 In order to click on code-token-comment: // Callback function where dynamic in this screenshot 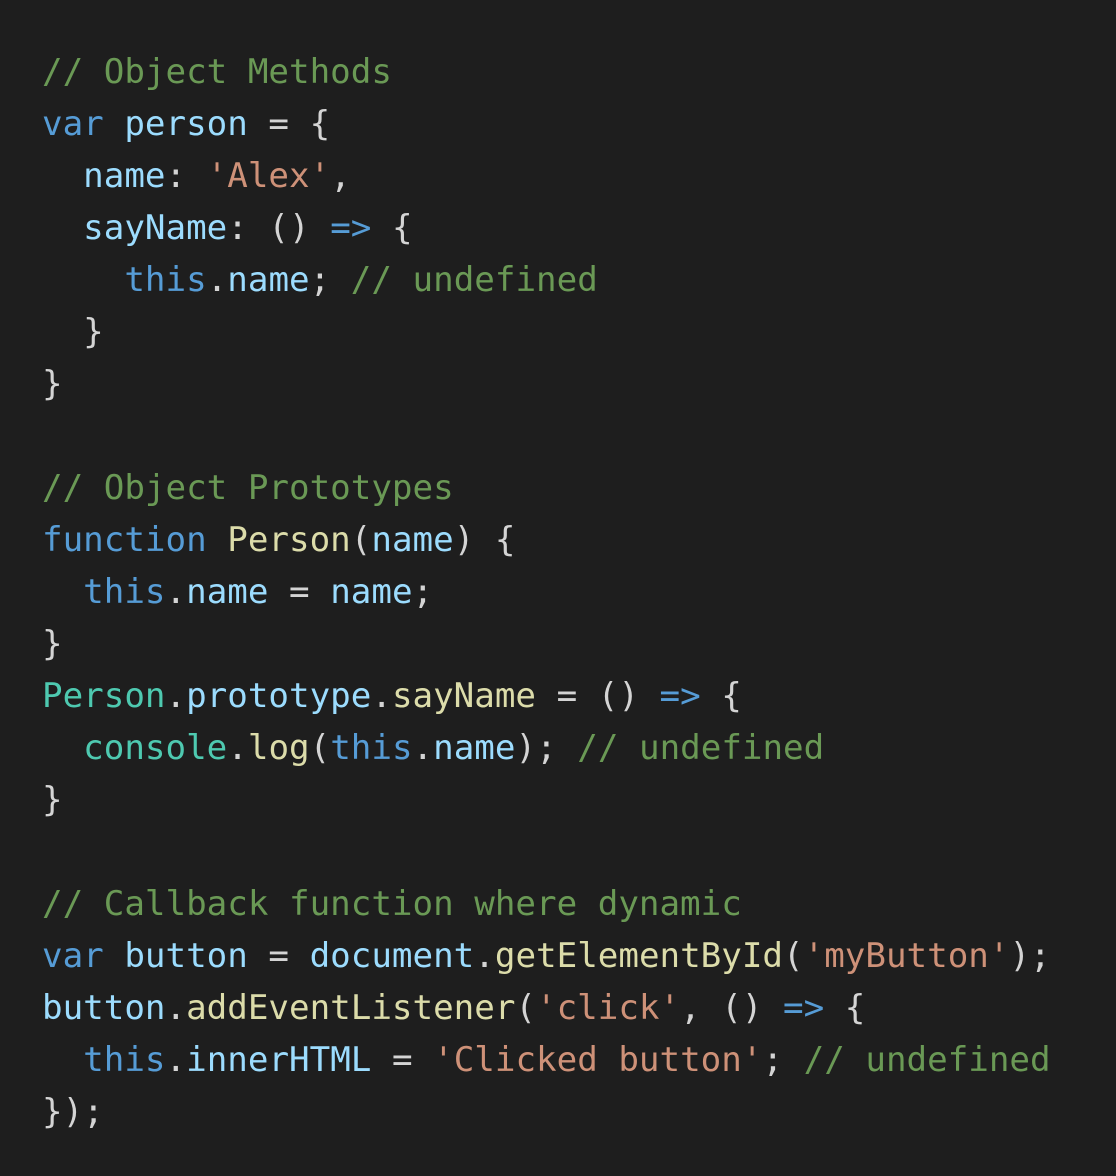, I will do `click(392, 904)`.